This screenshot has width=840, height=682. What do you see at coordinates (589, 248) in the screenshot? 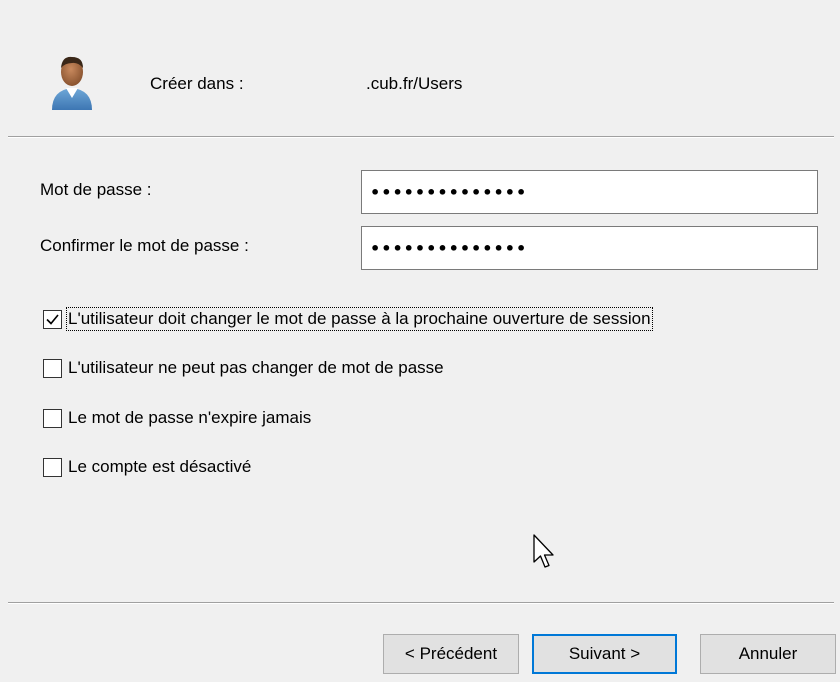
I see `confirm-password-field` at bounding box center [589, 248].